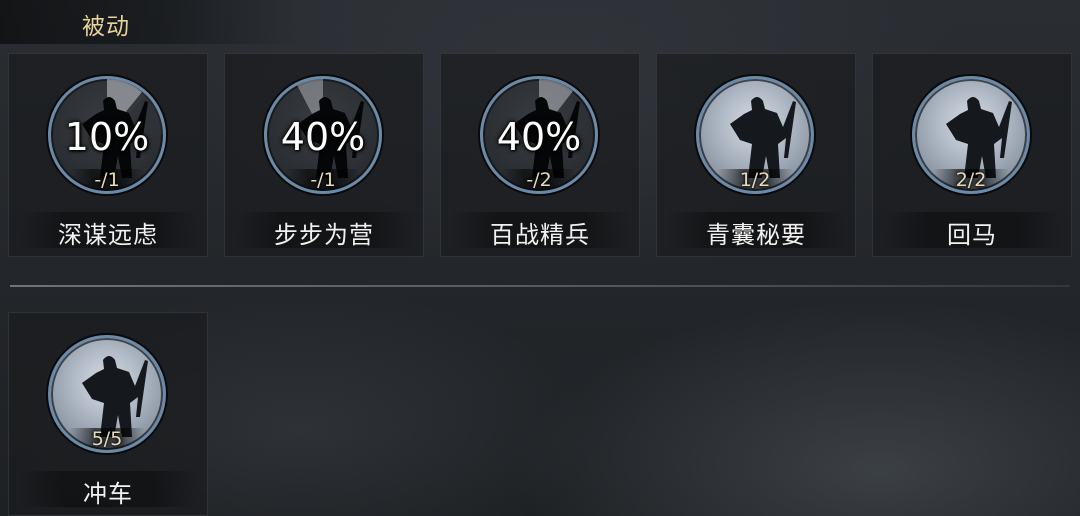  I want to click on skill-card-1: 10% -/1 深谋远虑, so click(108, 155).